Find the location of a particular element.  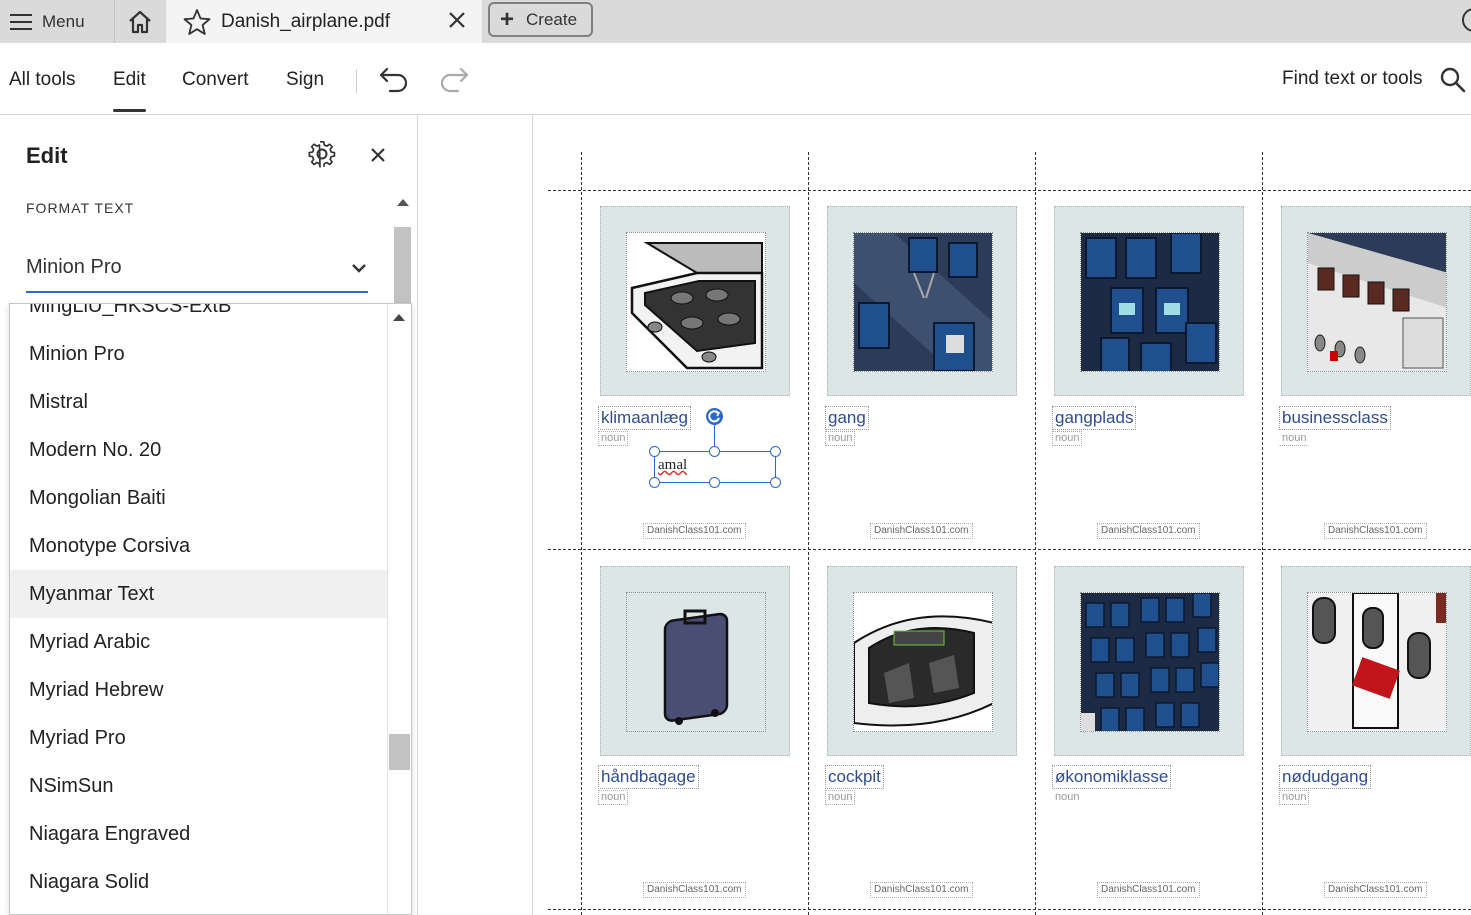

toolbar-divider is located at coordinates (356, 81).